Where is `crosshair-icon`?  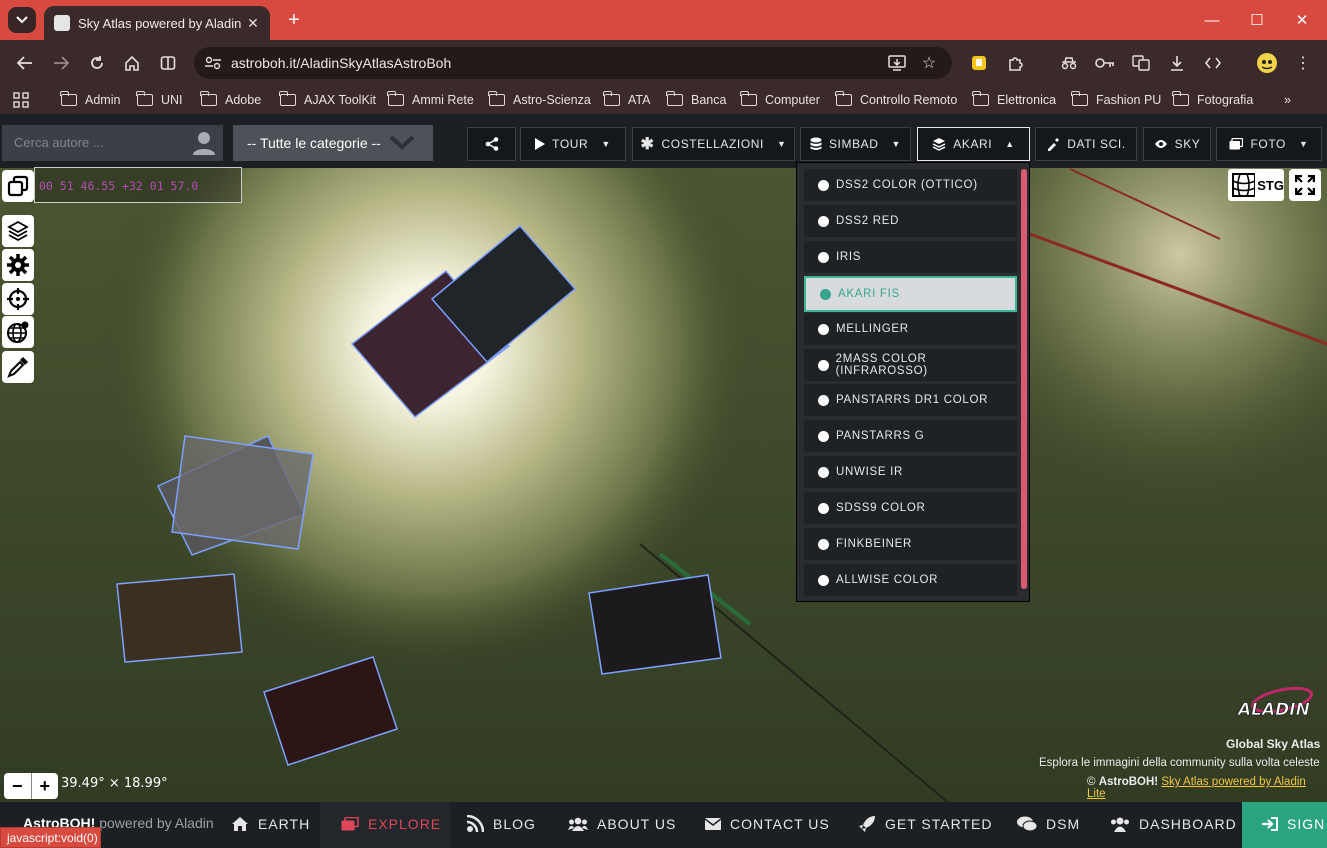
crosshair-icon is located at coordinates (18, 299).